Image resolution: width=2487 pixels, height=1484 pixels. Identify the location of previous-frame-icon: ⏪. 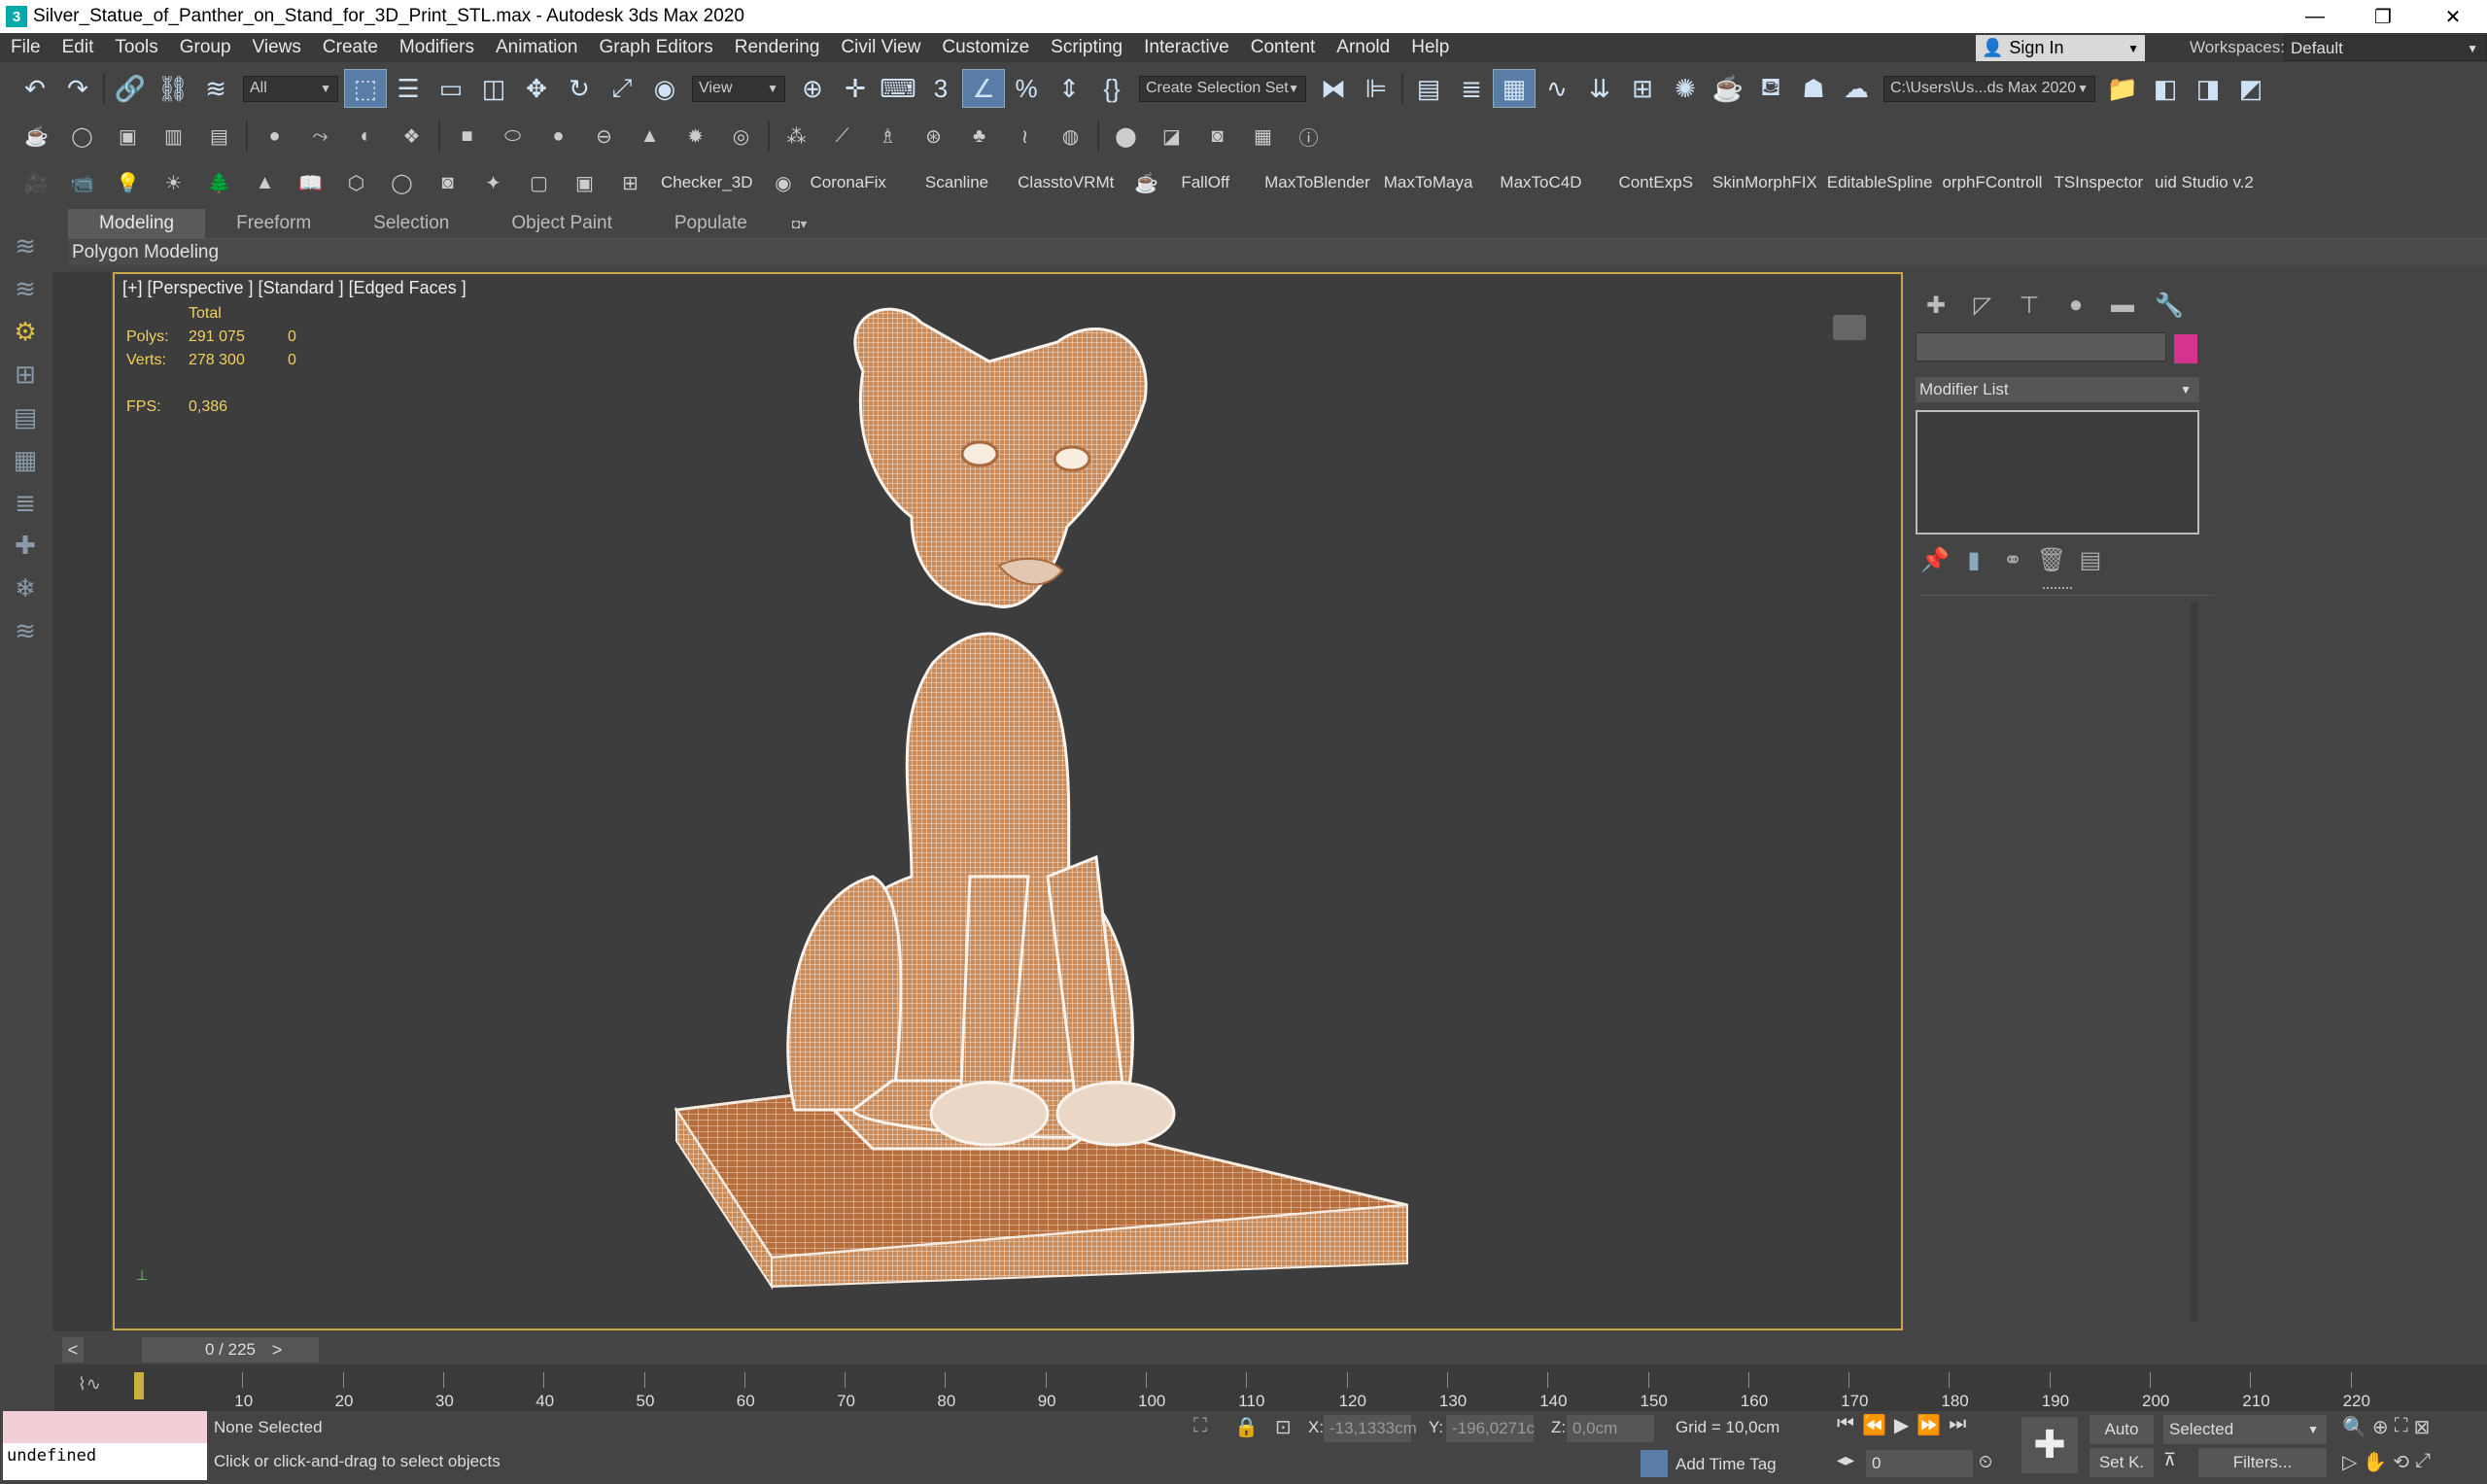
(1874, 1425).